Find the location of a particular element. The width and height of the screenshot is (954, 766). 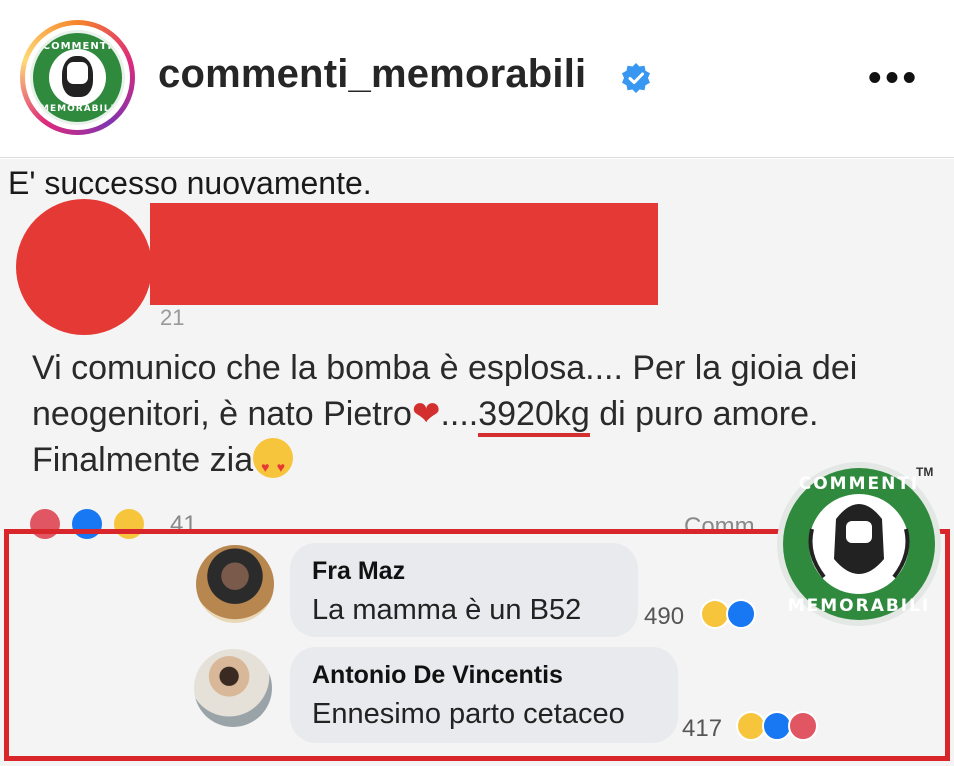

logo-text-top: COMMENTI is located at coordinates (77, 46).